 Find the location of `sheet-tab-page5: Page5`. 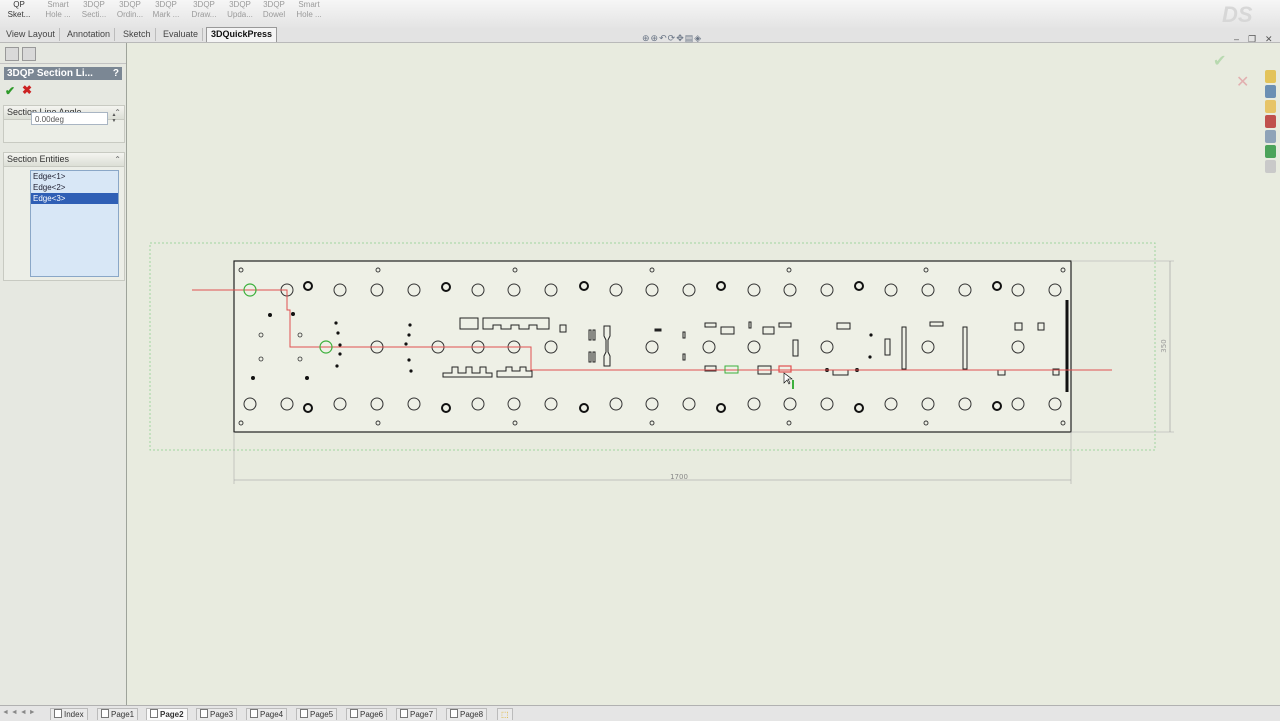

sheet-tab-page5: Page5 is located at coordinates (317, 714).